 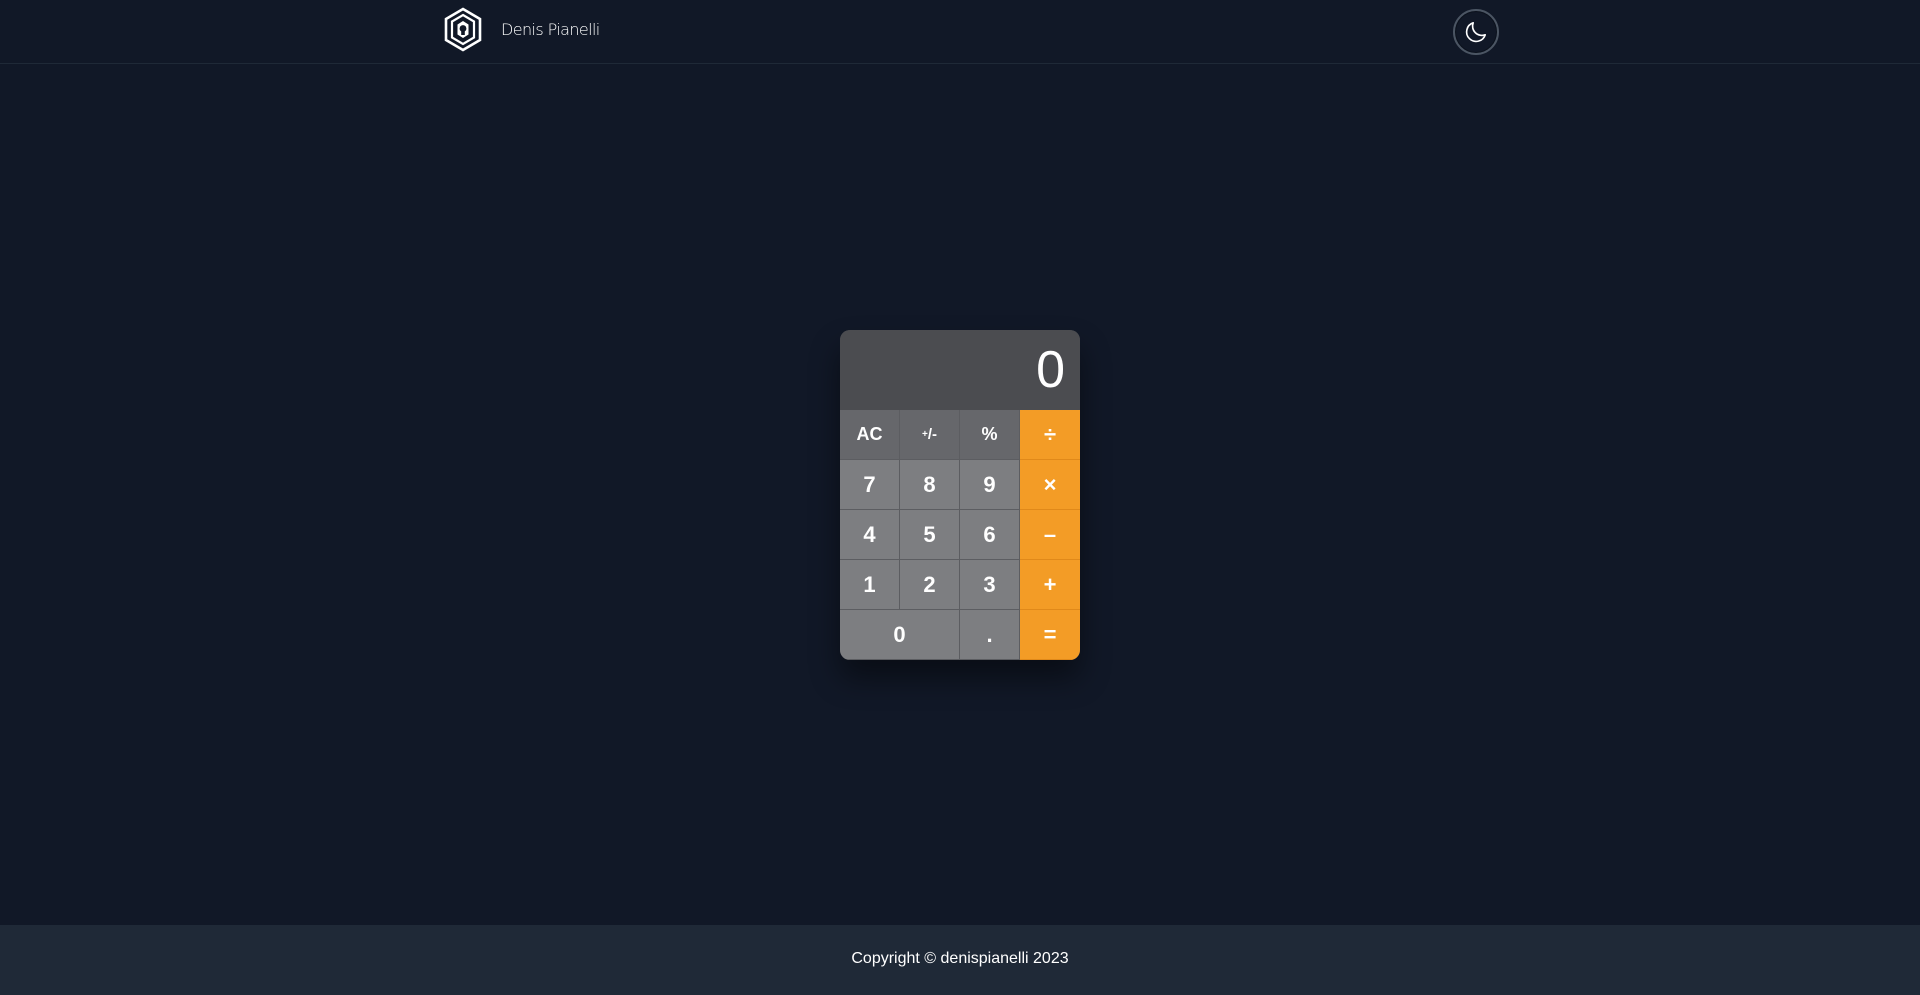 What do you see at coordinates (960, 32) in the screenshot?
I see `top-navbar: Denis Pianelli` at bounding box center [960, 32].